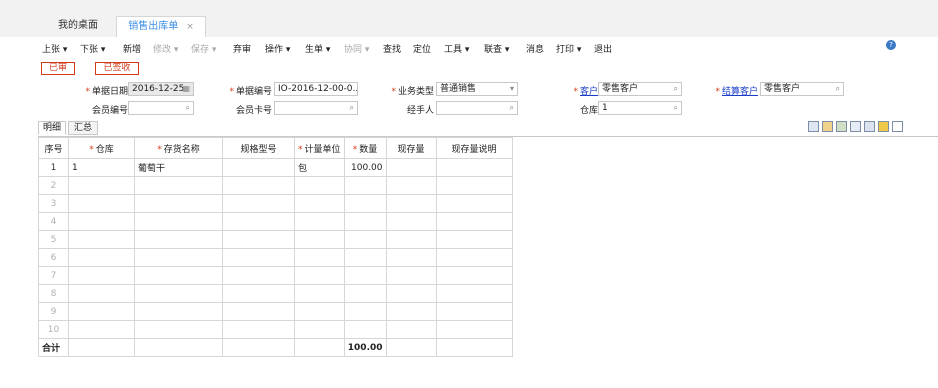  Describe the element at coordinates (165, 48) in the screenshot. I see `toolbar-item: 修改 ▾` at that location.